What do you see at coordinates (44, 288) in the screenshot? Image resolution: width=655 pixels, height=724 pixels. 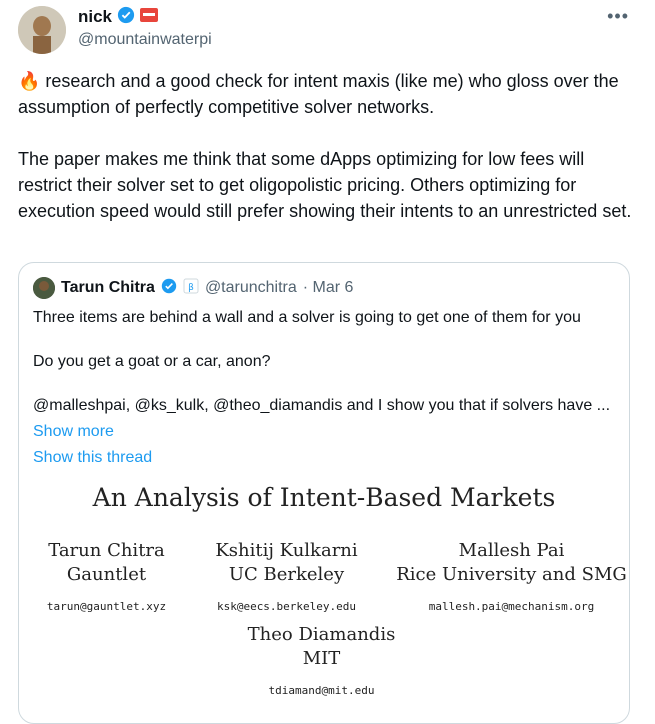 I see `quoted-avatar` at bounding box center [44, 288].